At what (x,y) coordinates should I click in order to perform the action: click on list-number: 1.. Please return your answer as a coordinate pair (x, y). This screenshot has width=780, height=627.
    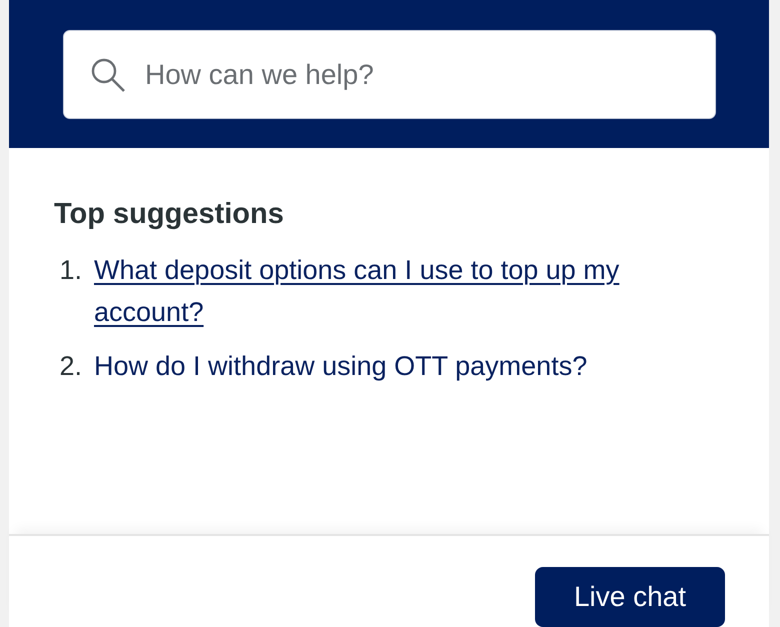
    Looking at the image, I should click on (70, 270).